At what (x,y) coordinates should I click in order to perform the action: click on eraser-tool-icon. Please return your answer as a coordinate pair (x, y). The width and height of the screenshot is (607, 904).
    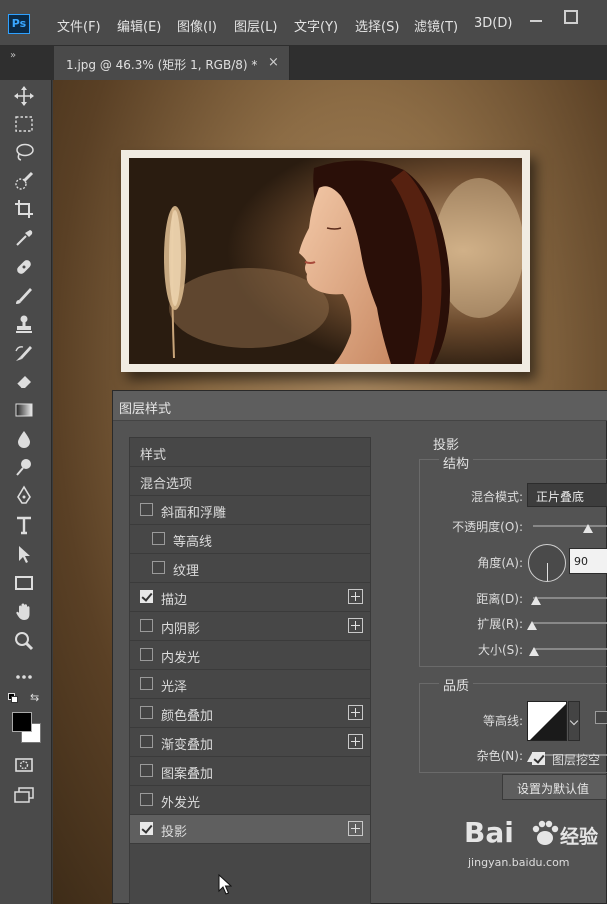
    Looking at the image, I should click on (26, 381).